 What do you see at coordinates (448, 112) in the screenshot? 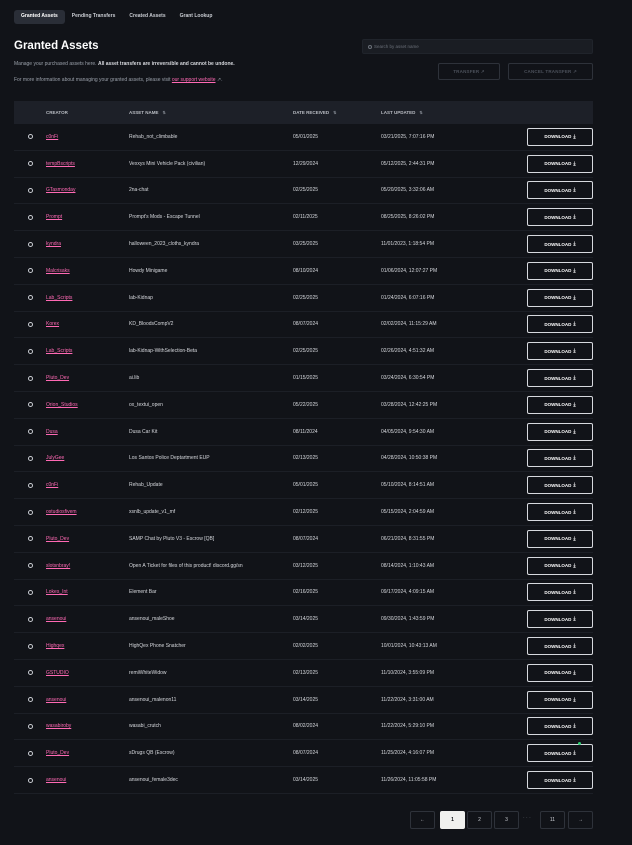
I see `header-last-updated: LAST UPDATED ⇅` at bounding box center [448, 112].